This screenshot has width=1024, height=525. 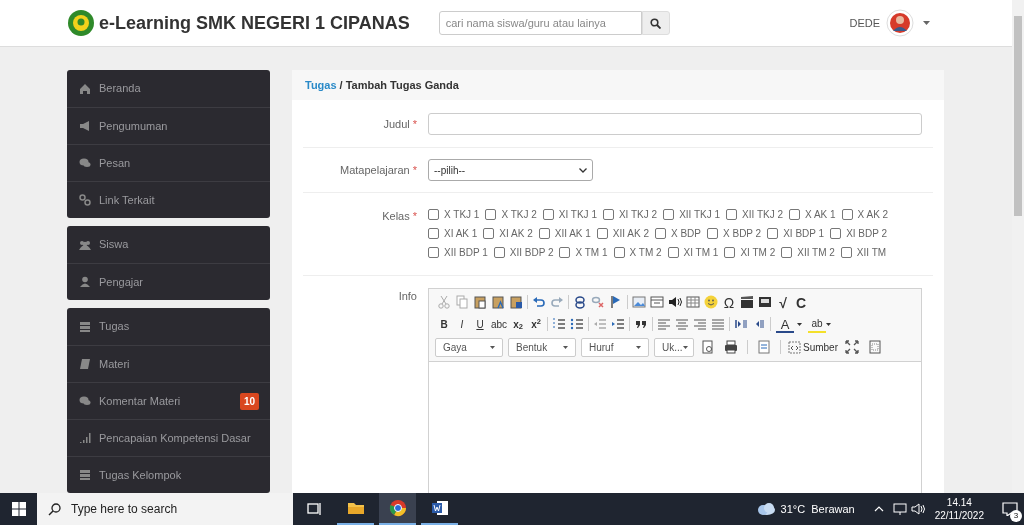 I want to click on required-mark: *, so click(x=414, y=216).